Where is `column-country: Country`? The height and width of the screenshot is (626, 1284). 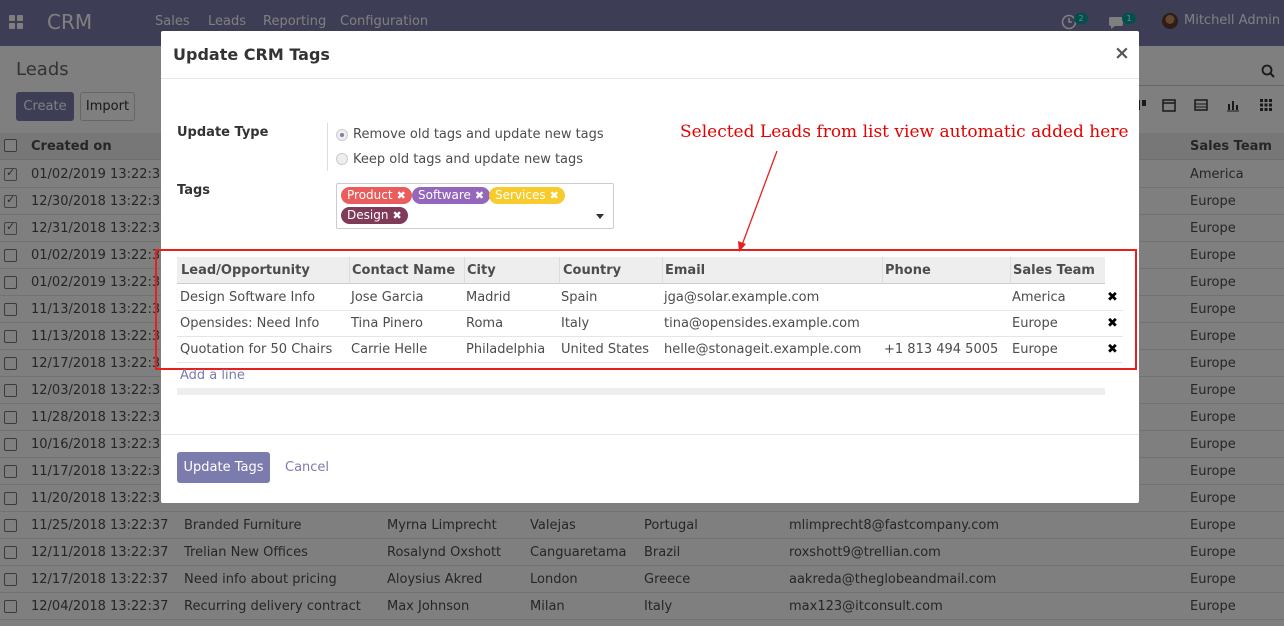 column-country: Country is located at coordinates (592, 270).